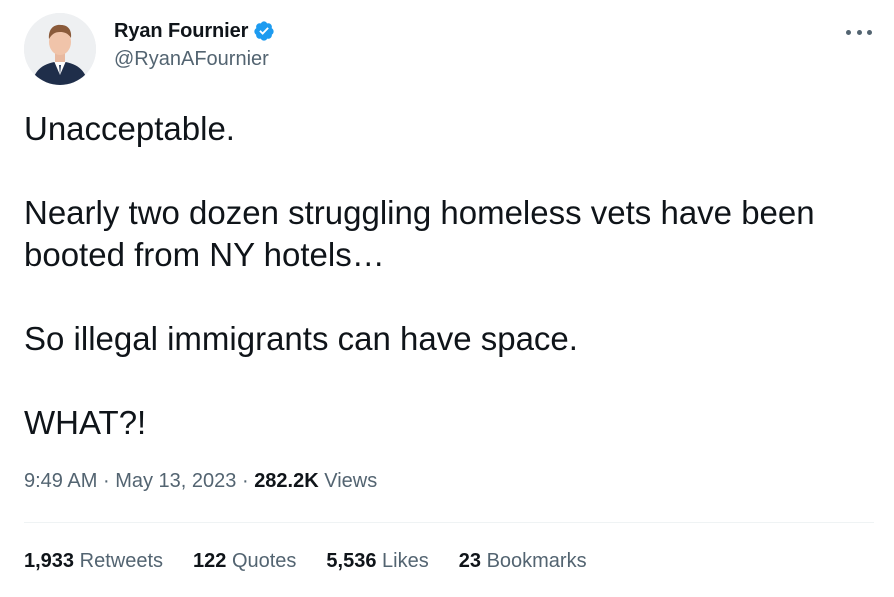 This screenshot has width=894, height=597. What do you see at coordinates (536, 561) in the screenshot?
I see `bookmarks-label: Bookmarks` at bounding box center [536, 561].